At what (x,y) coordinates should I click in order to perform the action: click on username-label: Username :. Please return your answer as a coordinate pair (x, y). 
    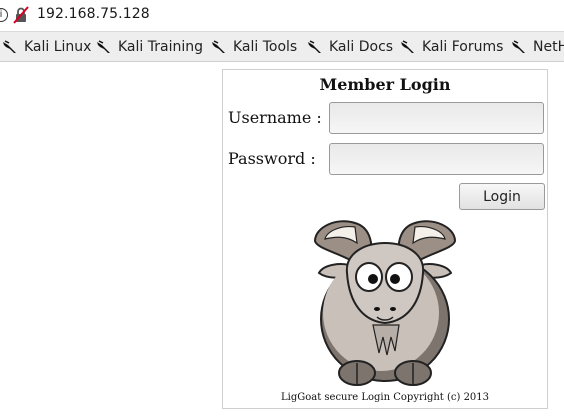
    Looking at the image, I should click on (275, 117).